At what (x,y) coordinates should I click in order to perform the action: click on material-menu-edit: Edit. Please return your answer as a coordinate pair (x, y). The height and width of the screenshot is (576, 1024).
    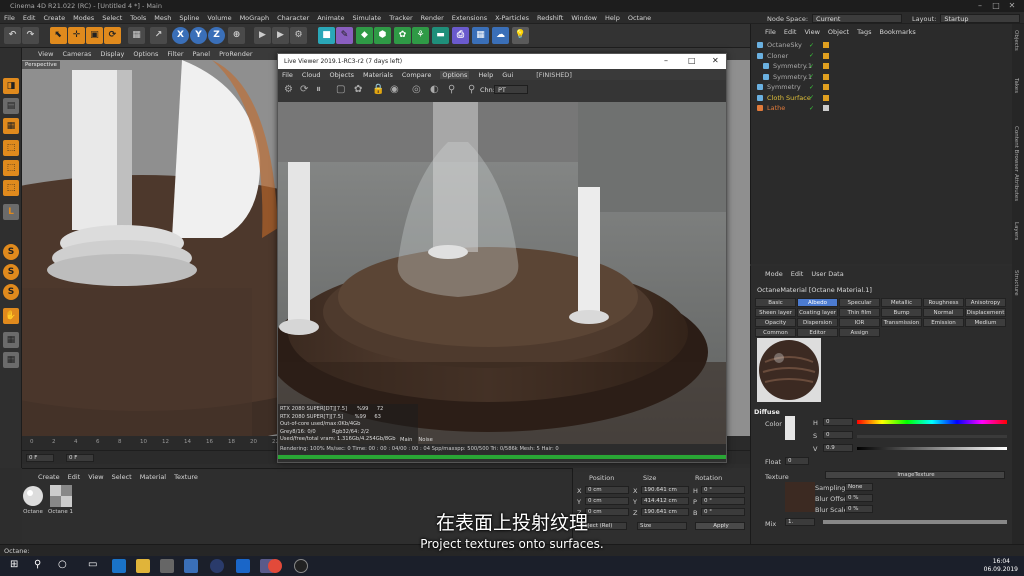
    Looking at the image, I should click on (74, 477).